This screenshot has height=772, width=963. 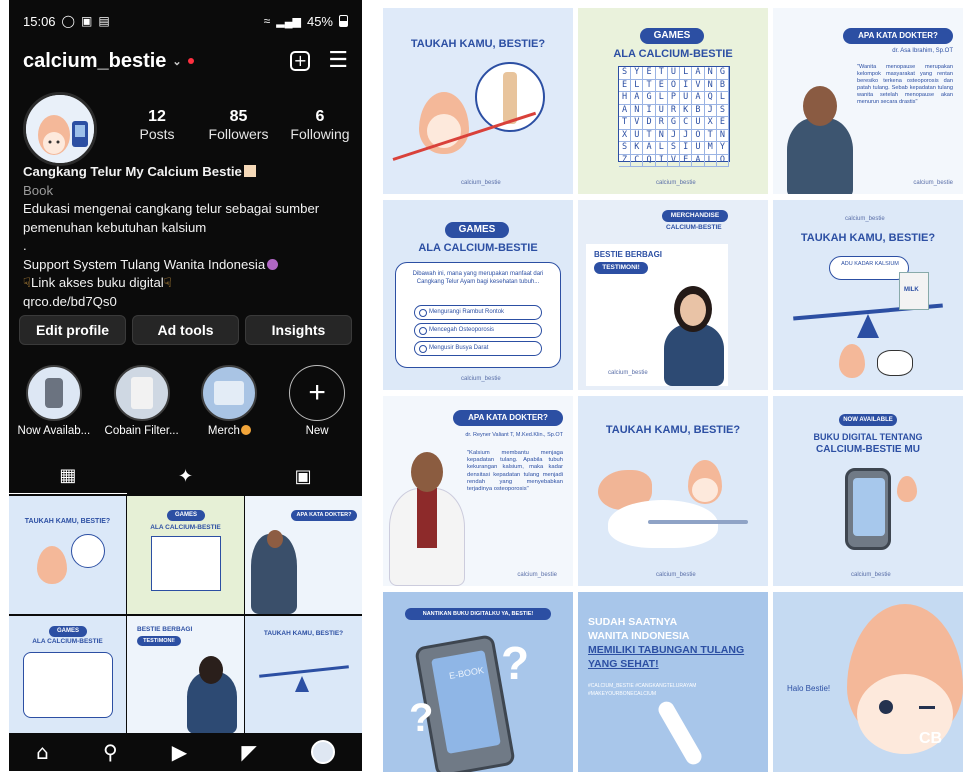 I want to click on insights-button: Insights, so click(x=298, y=330).